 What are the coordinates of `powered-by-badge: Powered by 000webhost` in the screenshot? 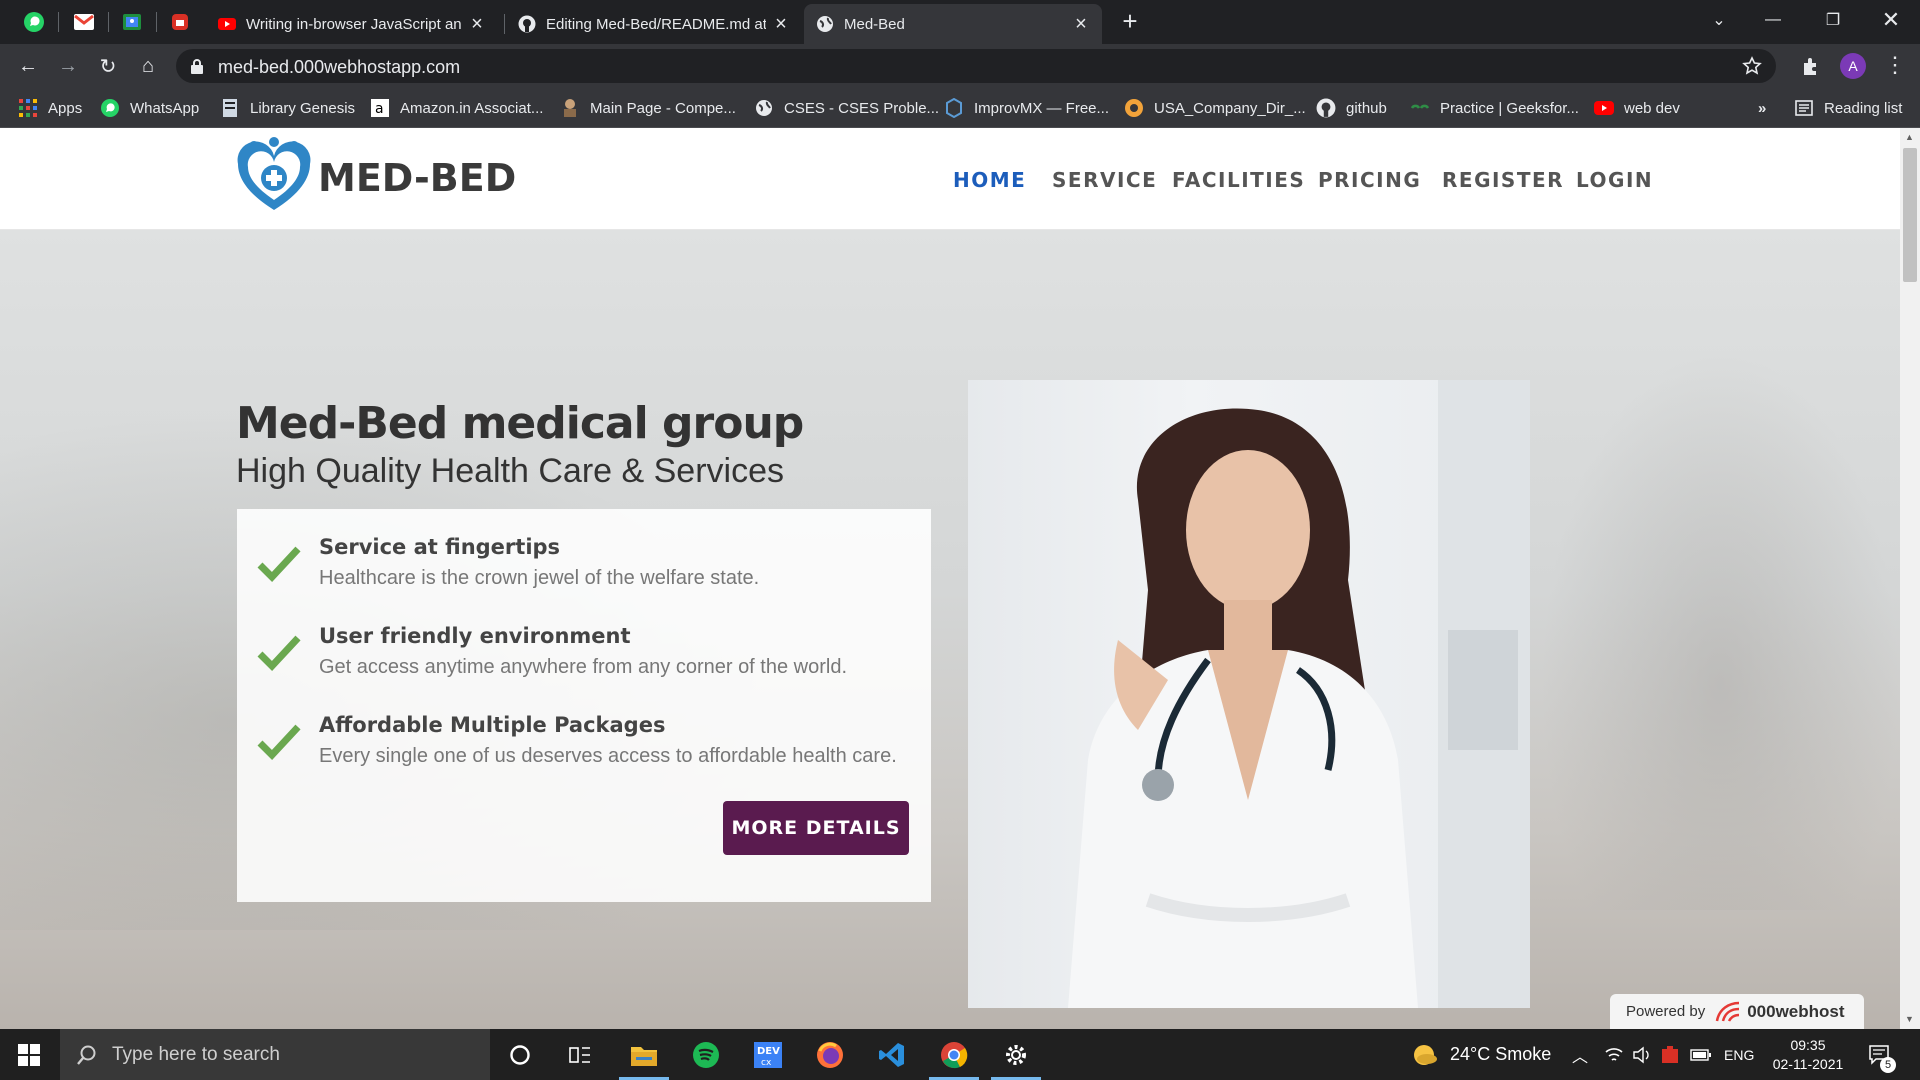 It's located at (1737, 1011).